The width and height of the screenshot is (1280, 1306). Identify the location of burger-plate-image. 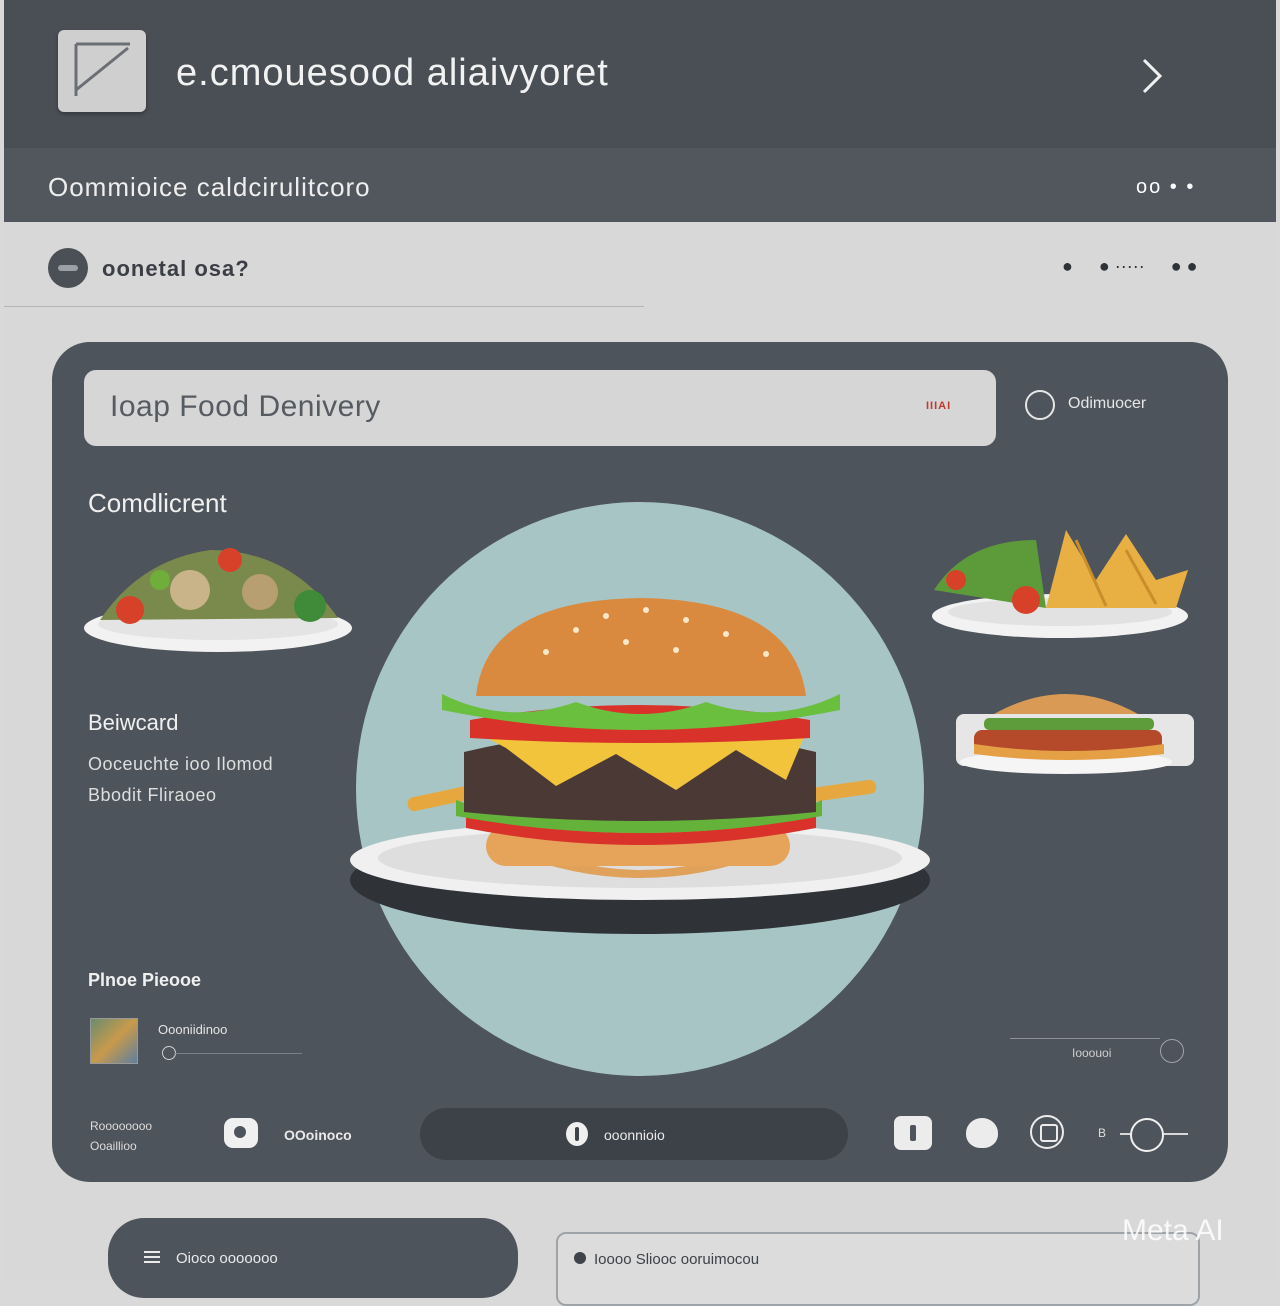
(1075, 730).